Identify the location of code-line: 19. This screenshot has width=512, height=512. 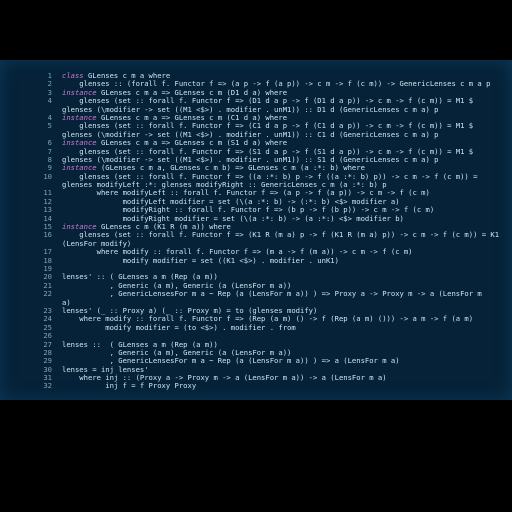
(257, 268).